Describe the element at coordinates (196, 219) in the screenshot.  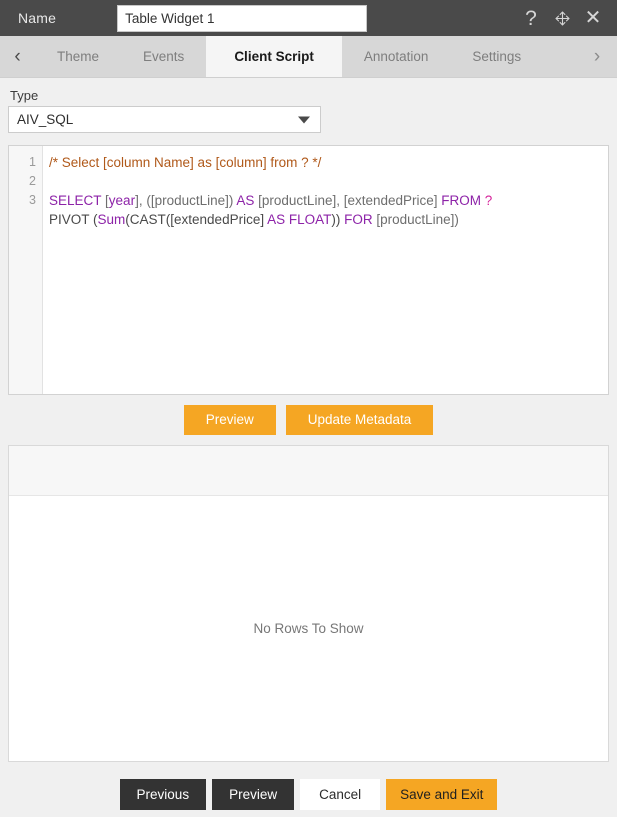
I see `code-token-plain: (CAST([extendedPrice]` at that location.